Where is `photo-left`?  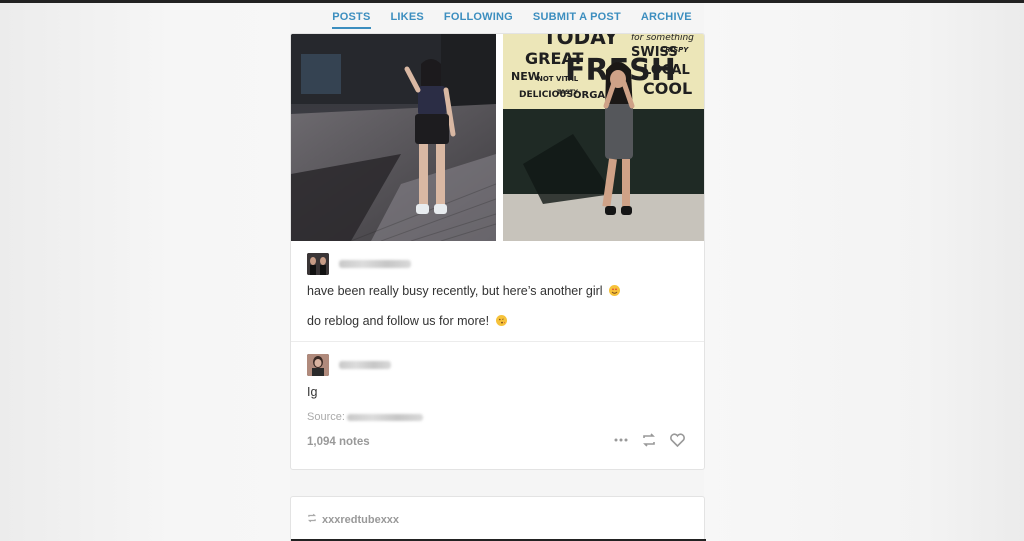 photo-left is located at coordinates (393, 137).